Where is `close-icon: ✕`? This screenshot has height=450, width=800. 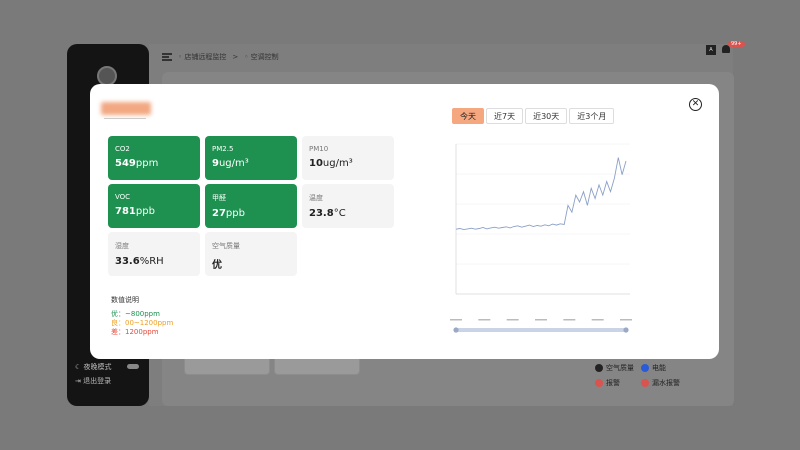 close-icon: ✕ is located at coordinates (695, 104).